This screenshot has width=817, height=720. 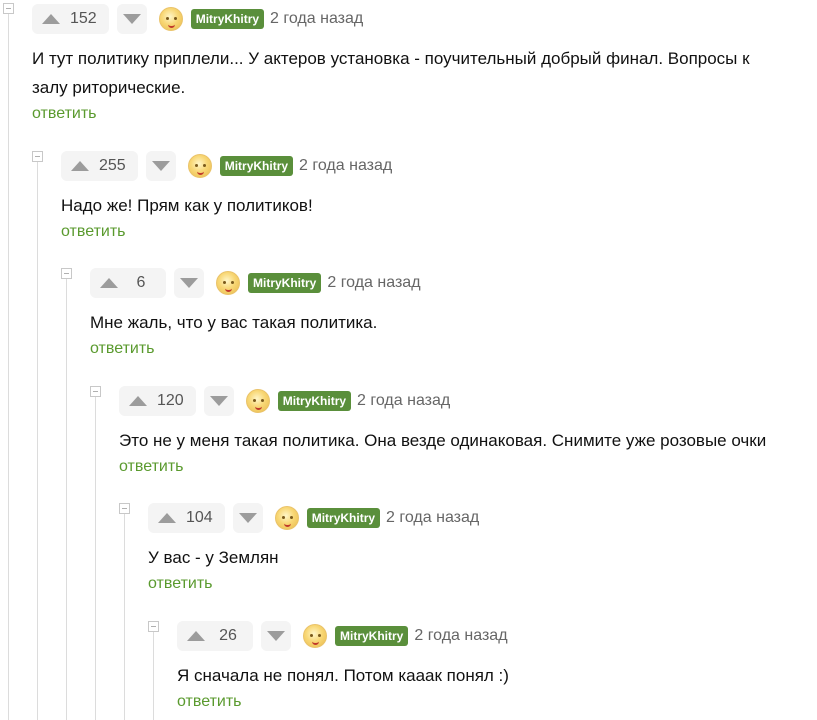 What do you see at coordinates (343, 675) in the screenshot?
I see `comment-text: Я сначала не понял. Потом кааак понял :)` at bounding box center [343, 675].